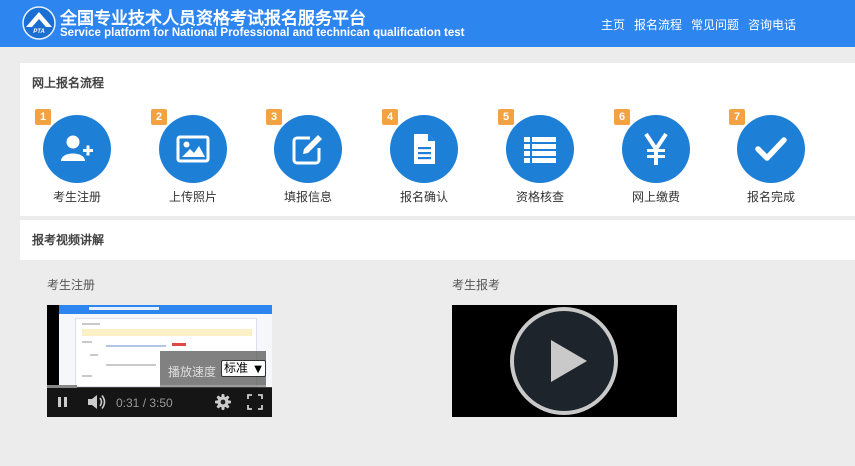 This screenshot has width=855, height=466. Describe the element at coordinates (737, 117) in the screenshot. I see `step-number-badge: 7` at that location.